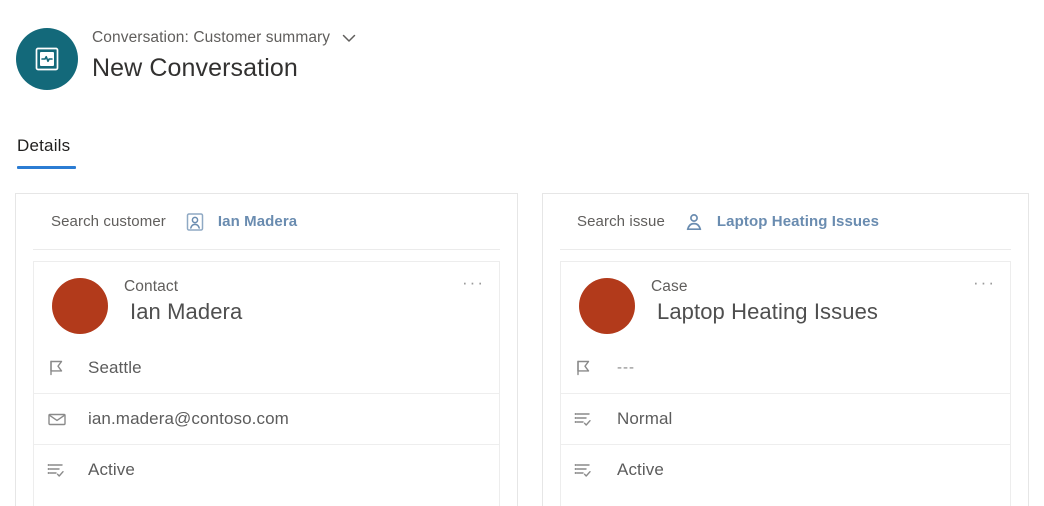 The width and height of the screenshot is (1044, 506). What do you see at coordinates (46, 167) in the screenshot?
I see `tab-details-indicator` at bounding box center [46, 167].